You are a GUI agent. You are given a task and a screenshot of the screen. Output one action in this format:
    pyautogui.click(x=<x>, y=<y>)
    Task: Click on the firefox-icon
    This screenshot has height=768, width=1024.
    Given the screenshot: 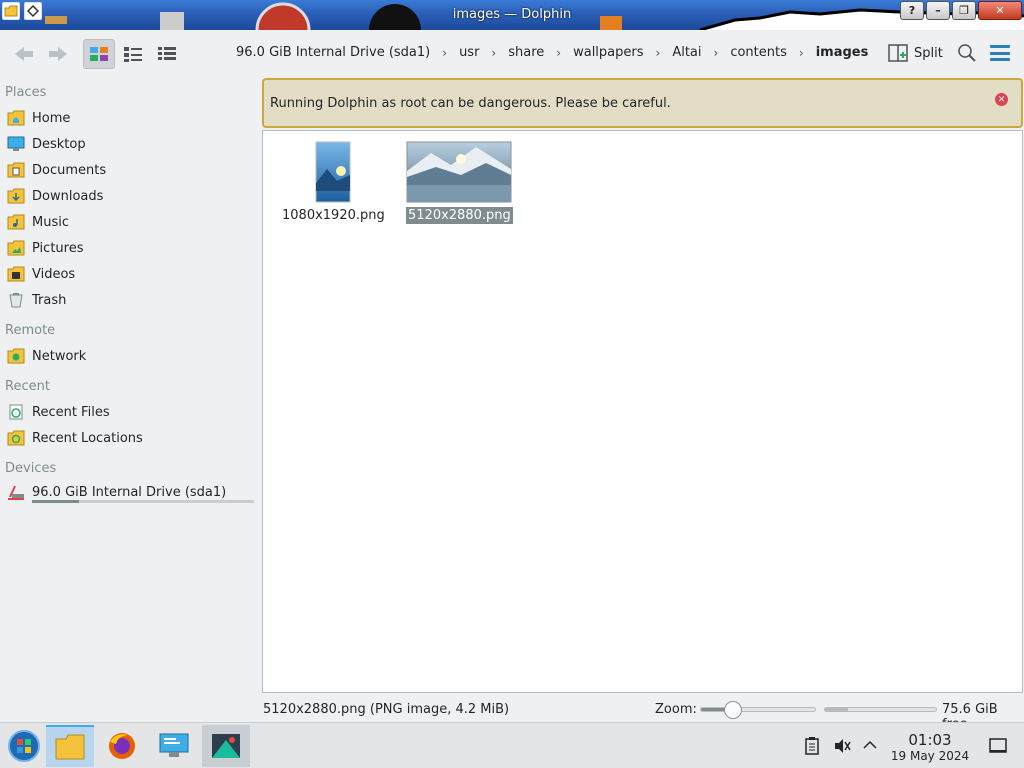 What is the action you would take?
    pyautogui.click(x=122, y=746)
    